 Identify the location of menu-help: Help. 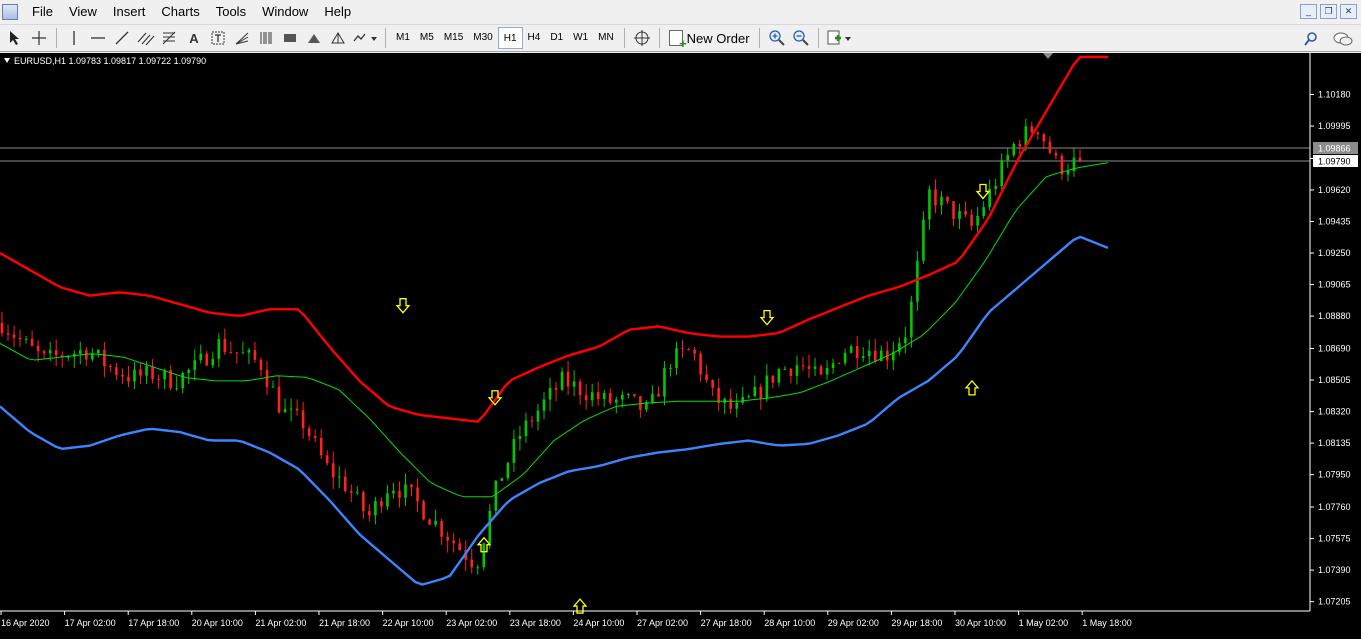
(337, 12).